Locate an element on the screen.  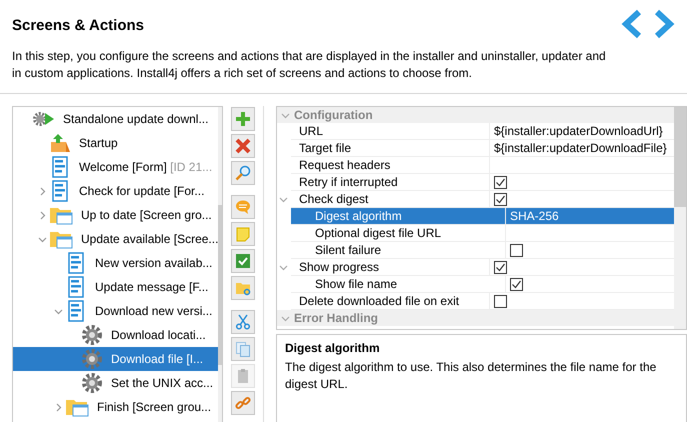
copy-button is located at coordinates (243, 349).